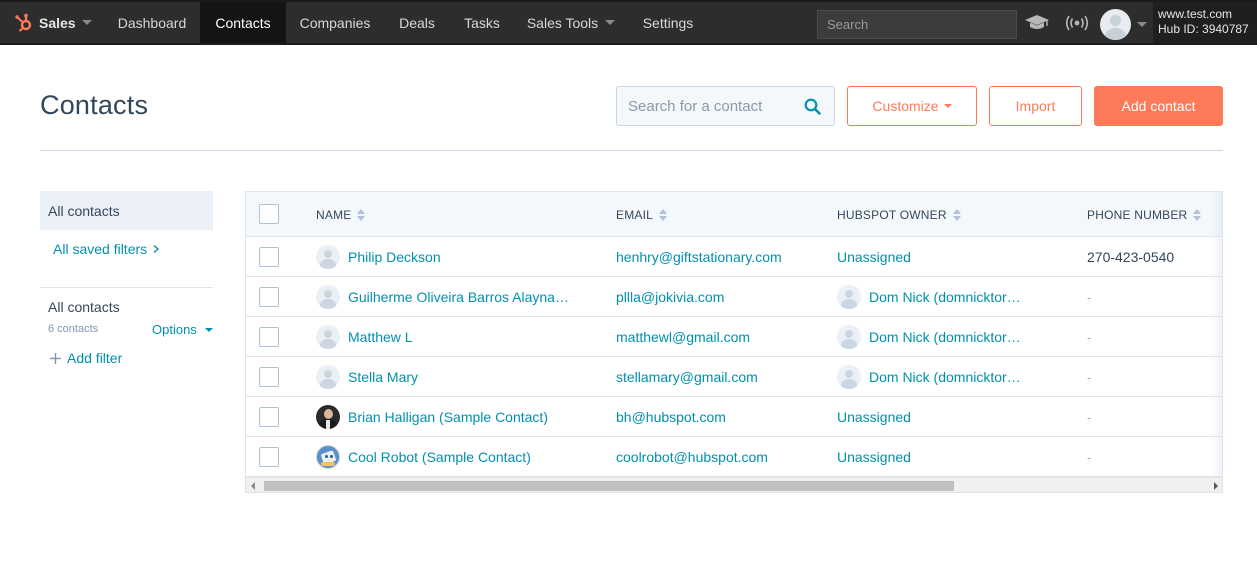  Describe the element at coordinates (1115, 24) in the screenshot. I see `user-avatar` at that location.